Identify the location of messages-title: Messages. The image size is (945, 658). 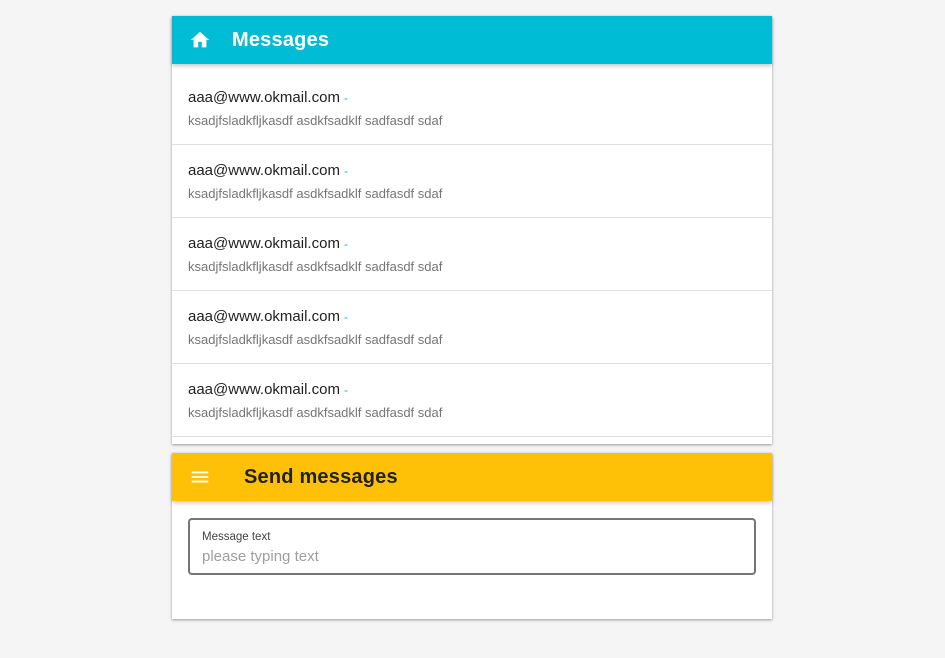
(281, 39).